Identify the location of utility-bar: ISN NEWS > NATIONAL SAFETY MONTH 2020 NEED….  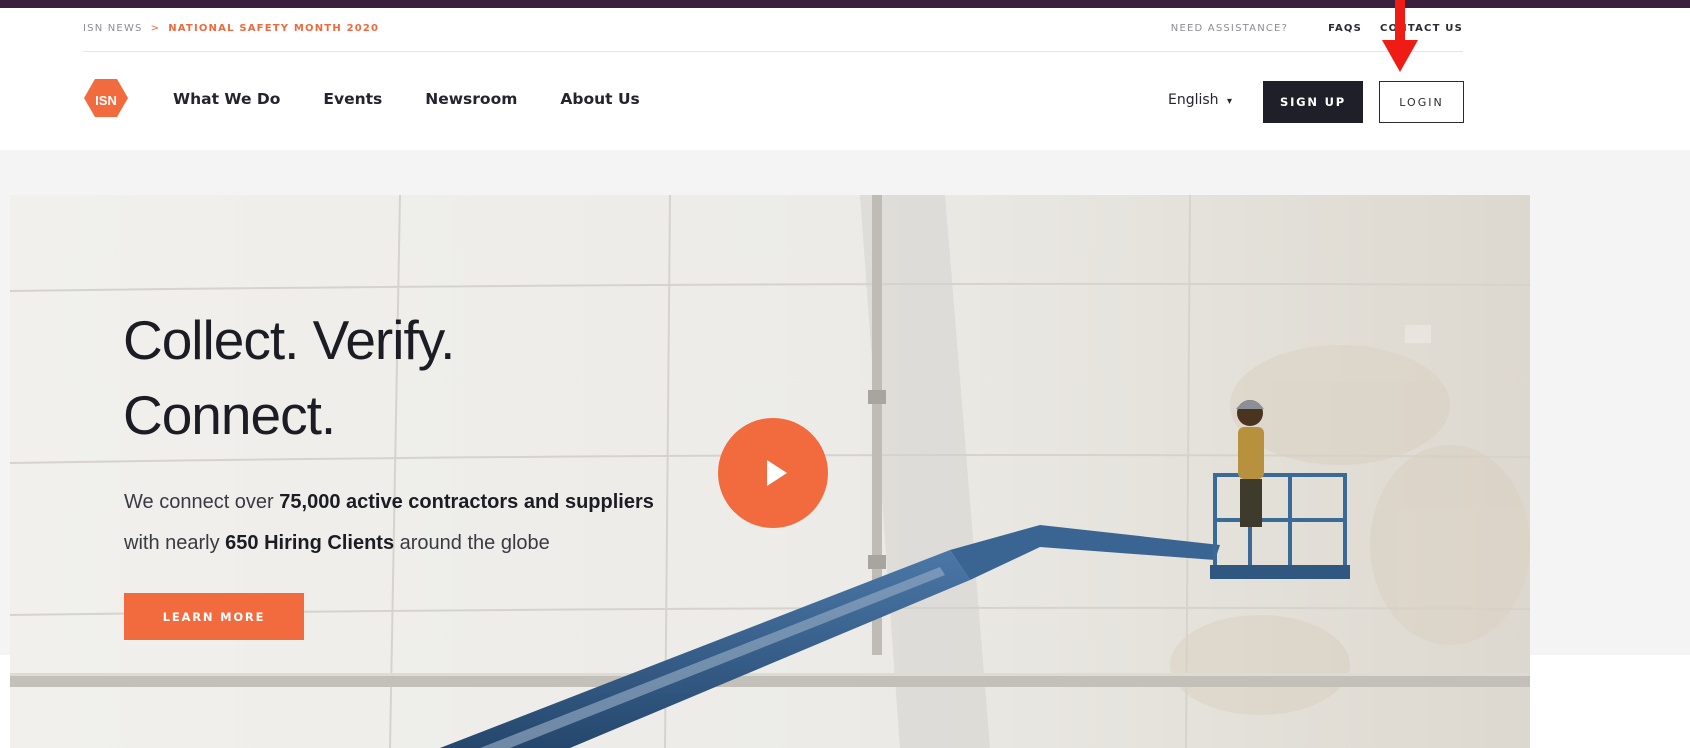
(773, 33).